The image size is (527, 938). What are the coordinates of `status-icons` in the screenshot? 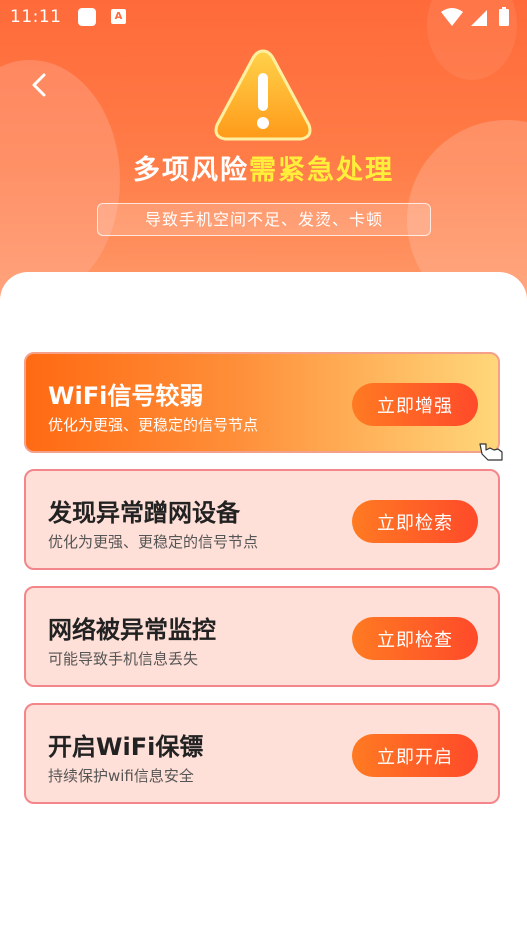 It's located at (475, 16).